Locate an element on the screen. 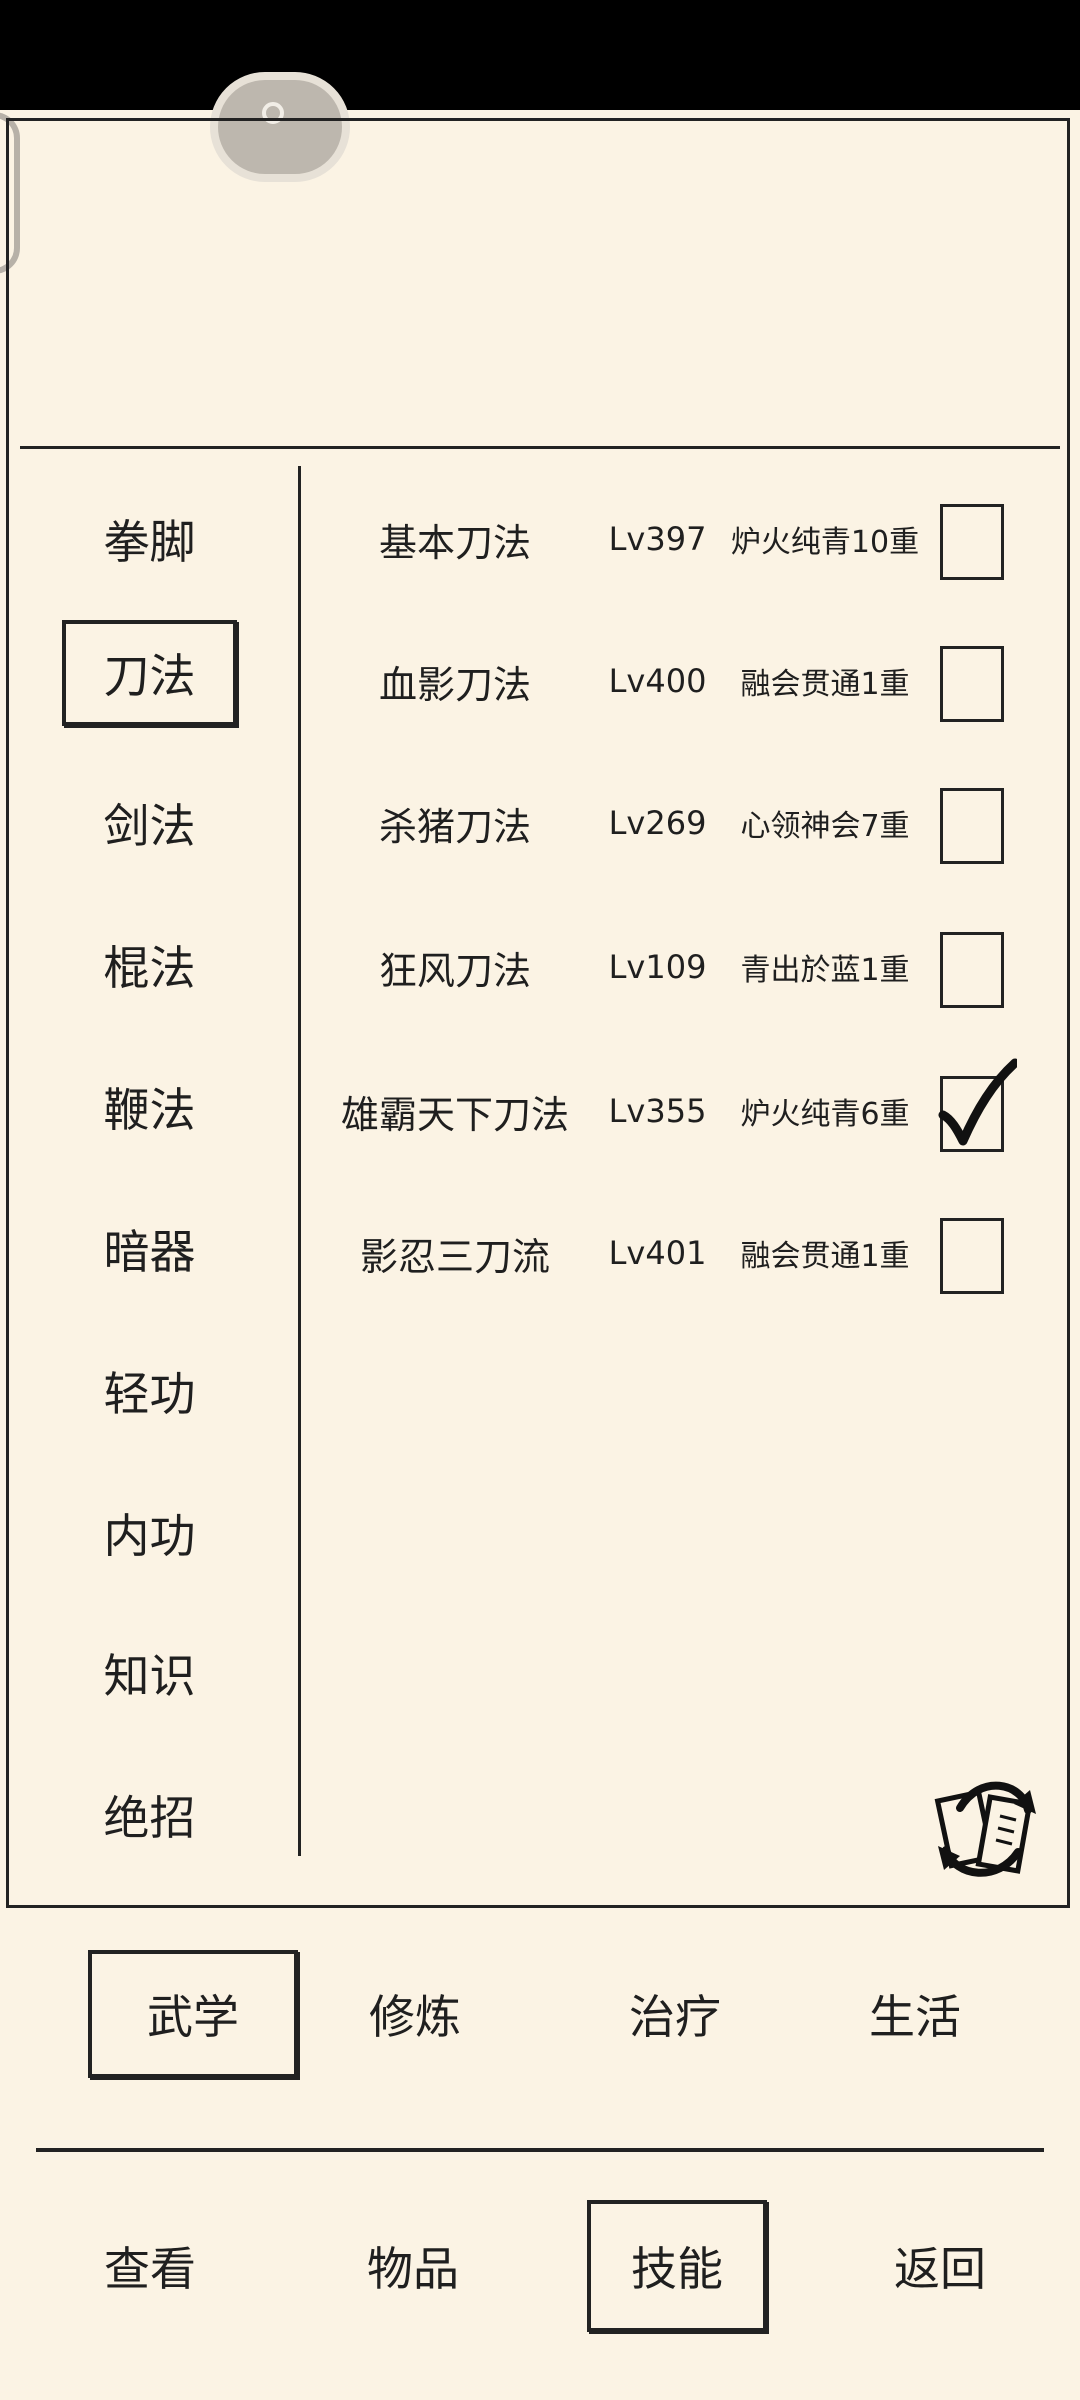 The width and height of the screenshot is (1080, 2400). skill-name: 杀猪刀法 is located at coordinates (454, 826).